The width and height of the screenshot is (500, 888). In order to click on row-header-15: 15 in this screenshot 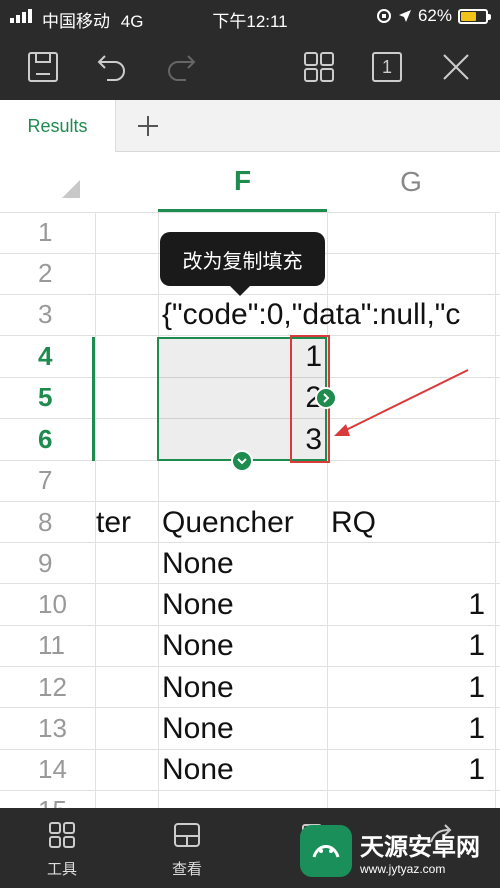, I will do `click(47, 799)`.